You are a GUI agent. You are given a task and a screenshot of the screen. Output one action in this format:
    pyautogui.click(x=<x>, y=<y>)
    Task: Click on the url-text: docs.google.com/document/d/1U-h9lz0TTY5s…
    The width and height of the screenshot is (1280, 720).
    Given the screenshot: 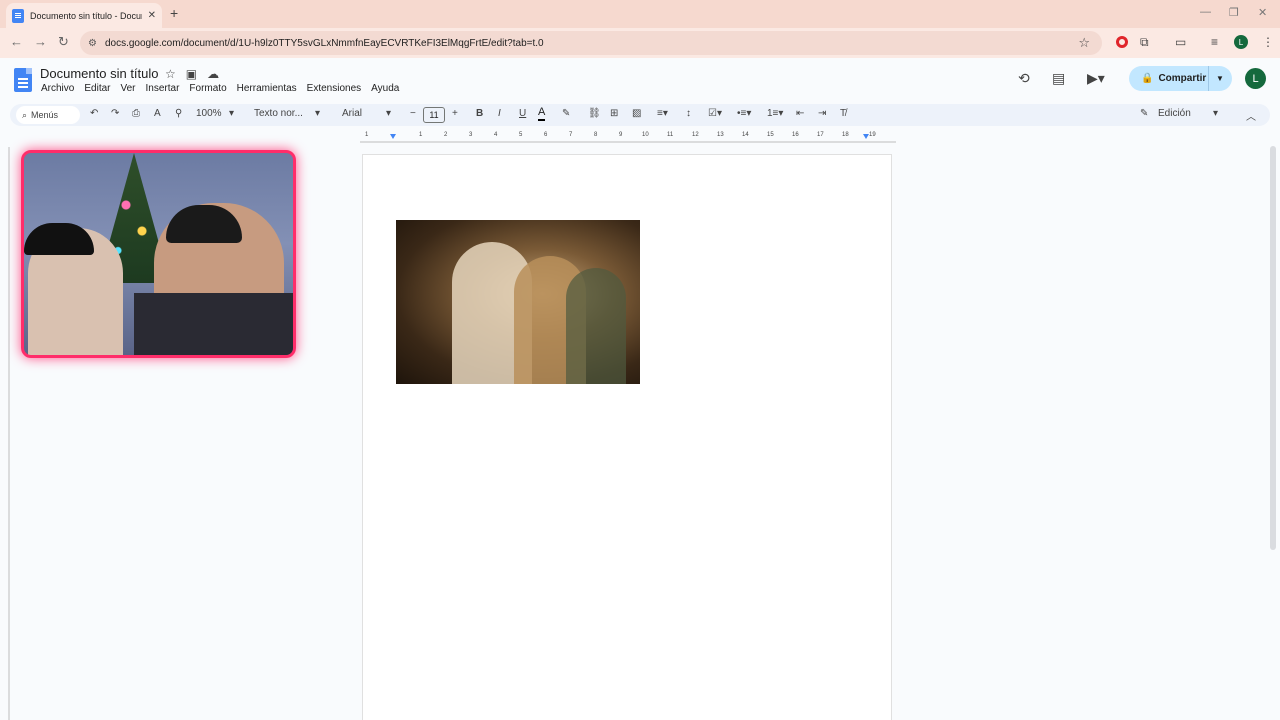 What is the action you would take?
    pyautogui.click(x=324, y=43)
    